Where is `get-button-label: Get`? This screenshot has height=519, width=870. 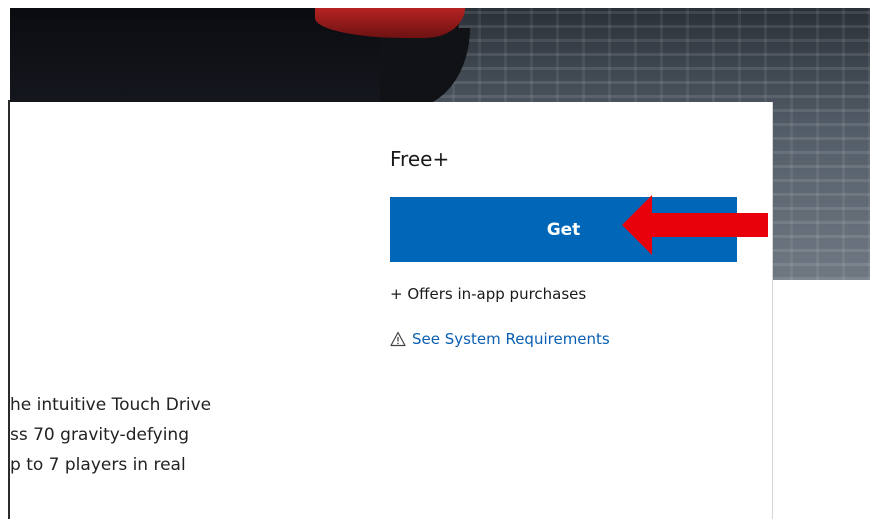 get-button-label: Get is located at coordinates (563, 229).